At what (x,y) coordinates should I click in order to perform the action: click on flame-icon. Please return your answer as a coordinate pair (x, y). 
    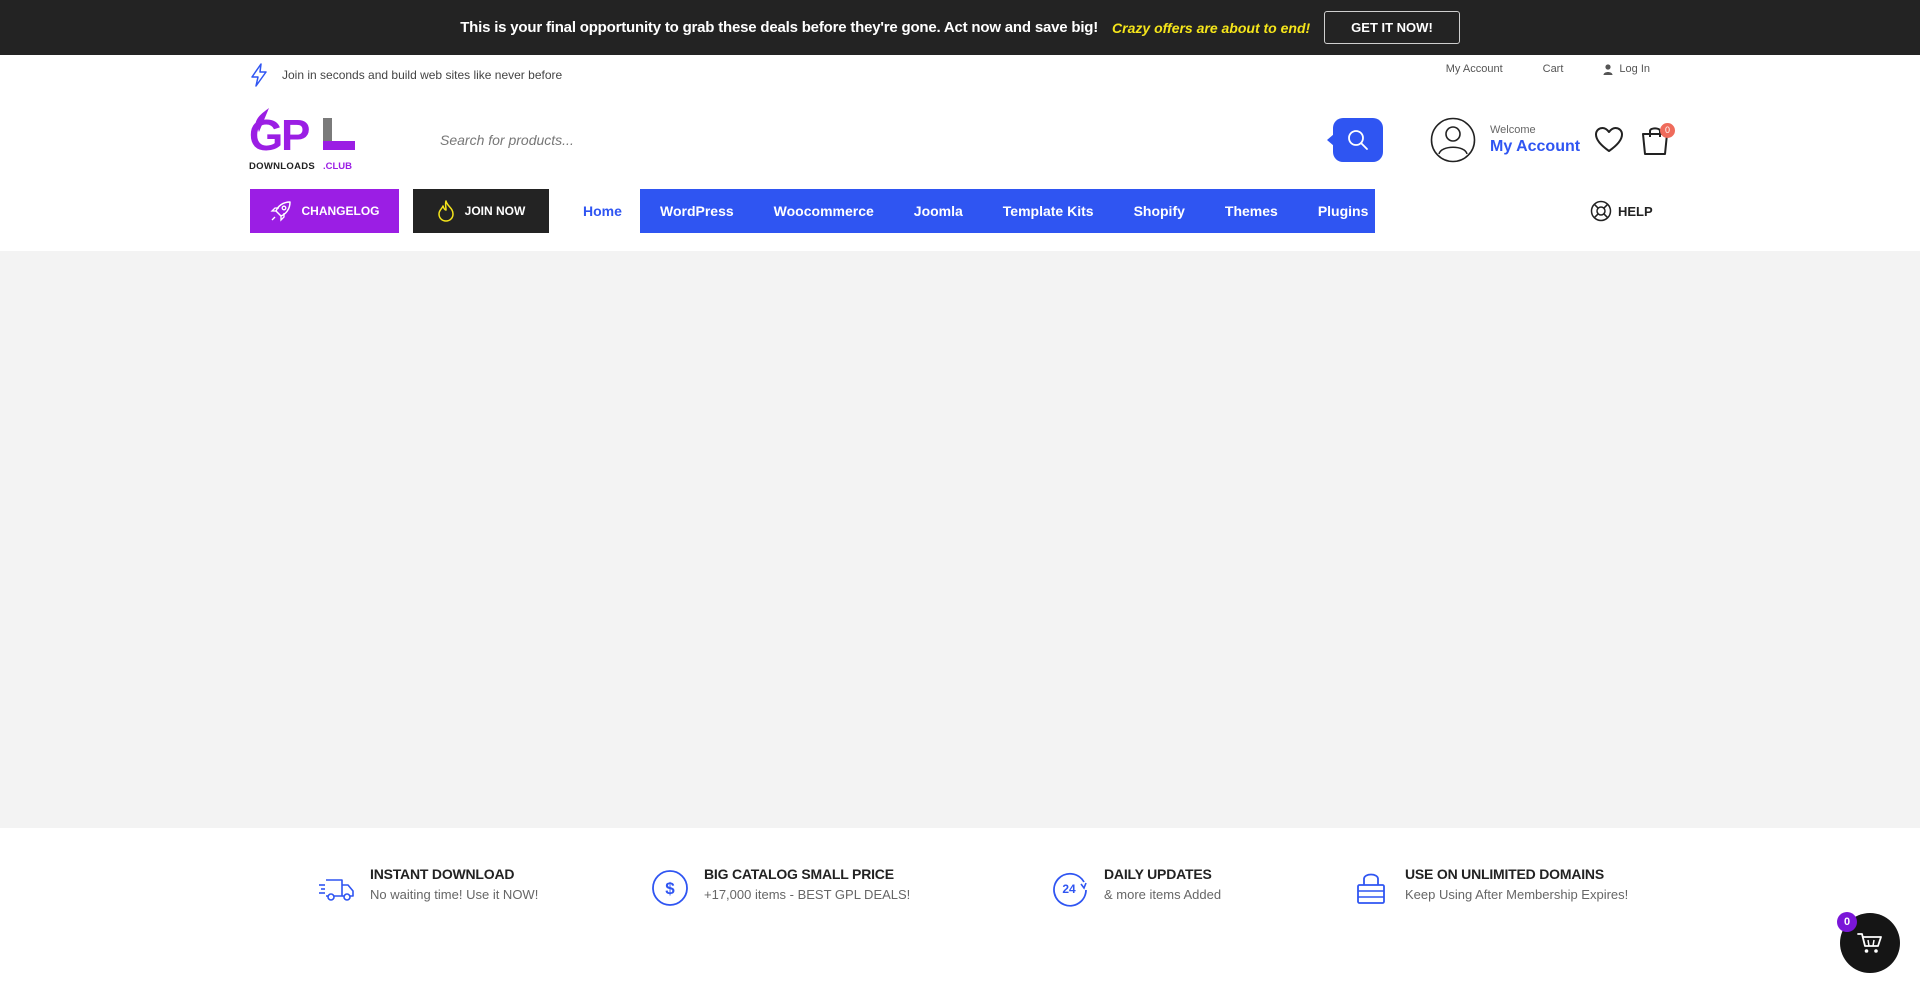
    Looking at the image, I should click on (445, 211).